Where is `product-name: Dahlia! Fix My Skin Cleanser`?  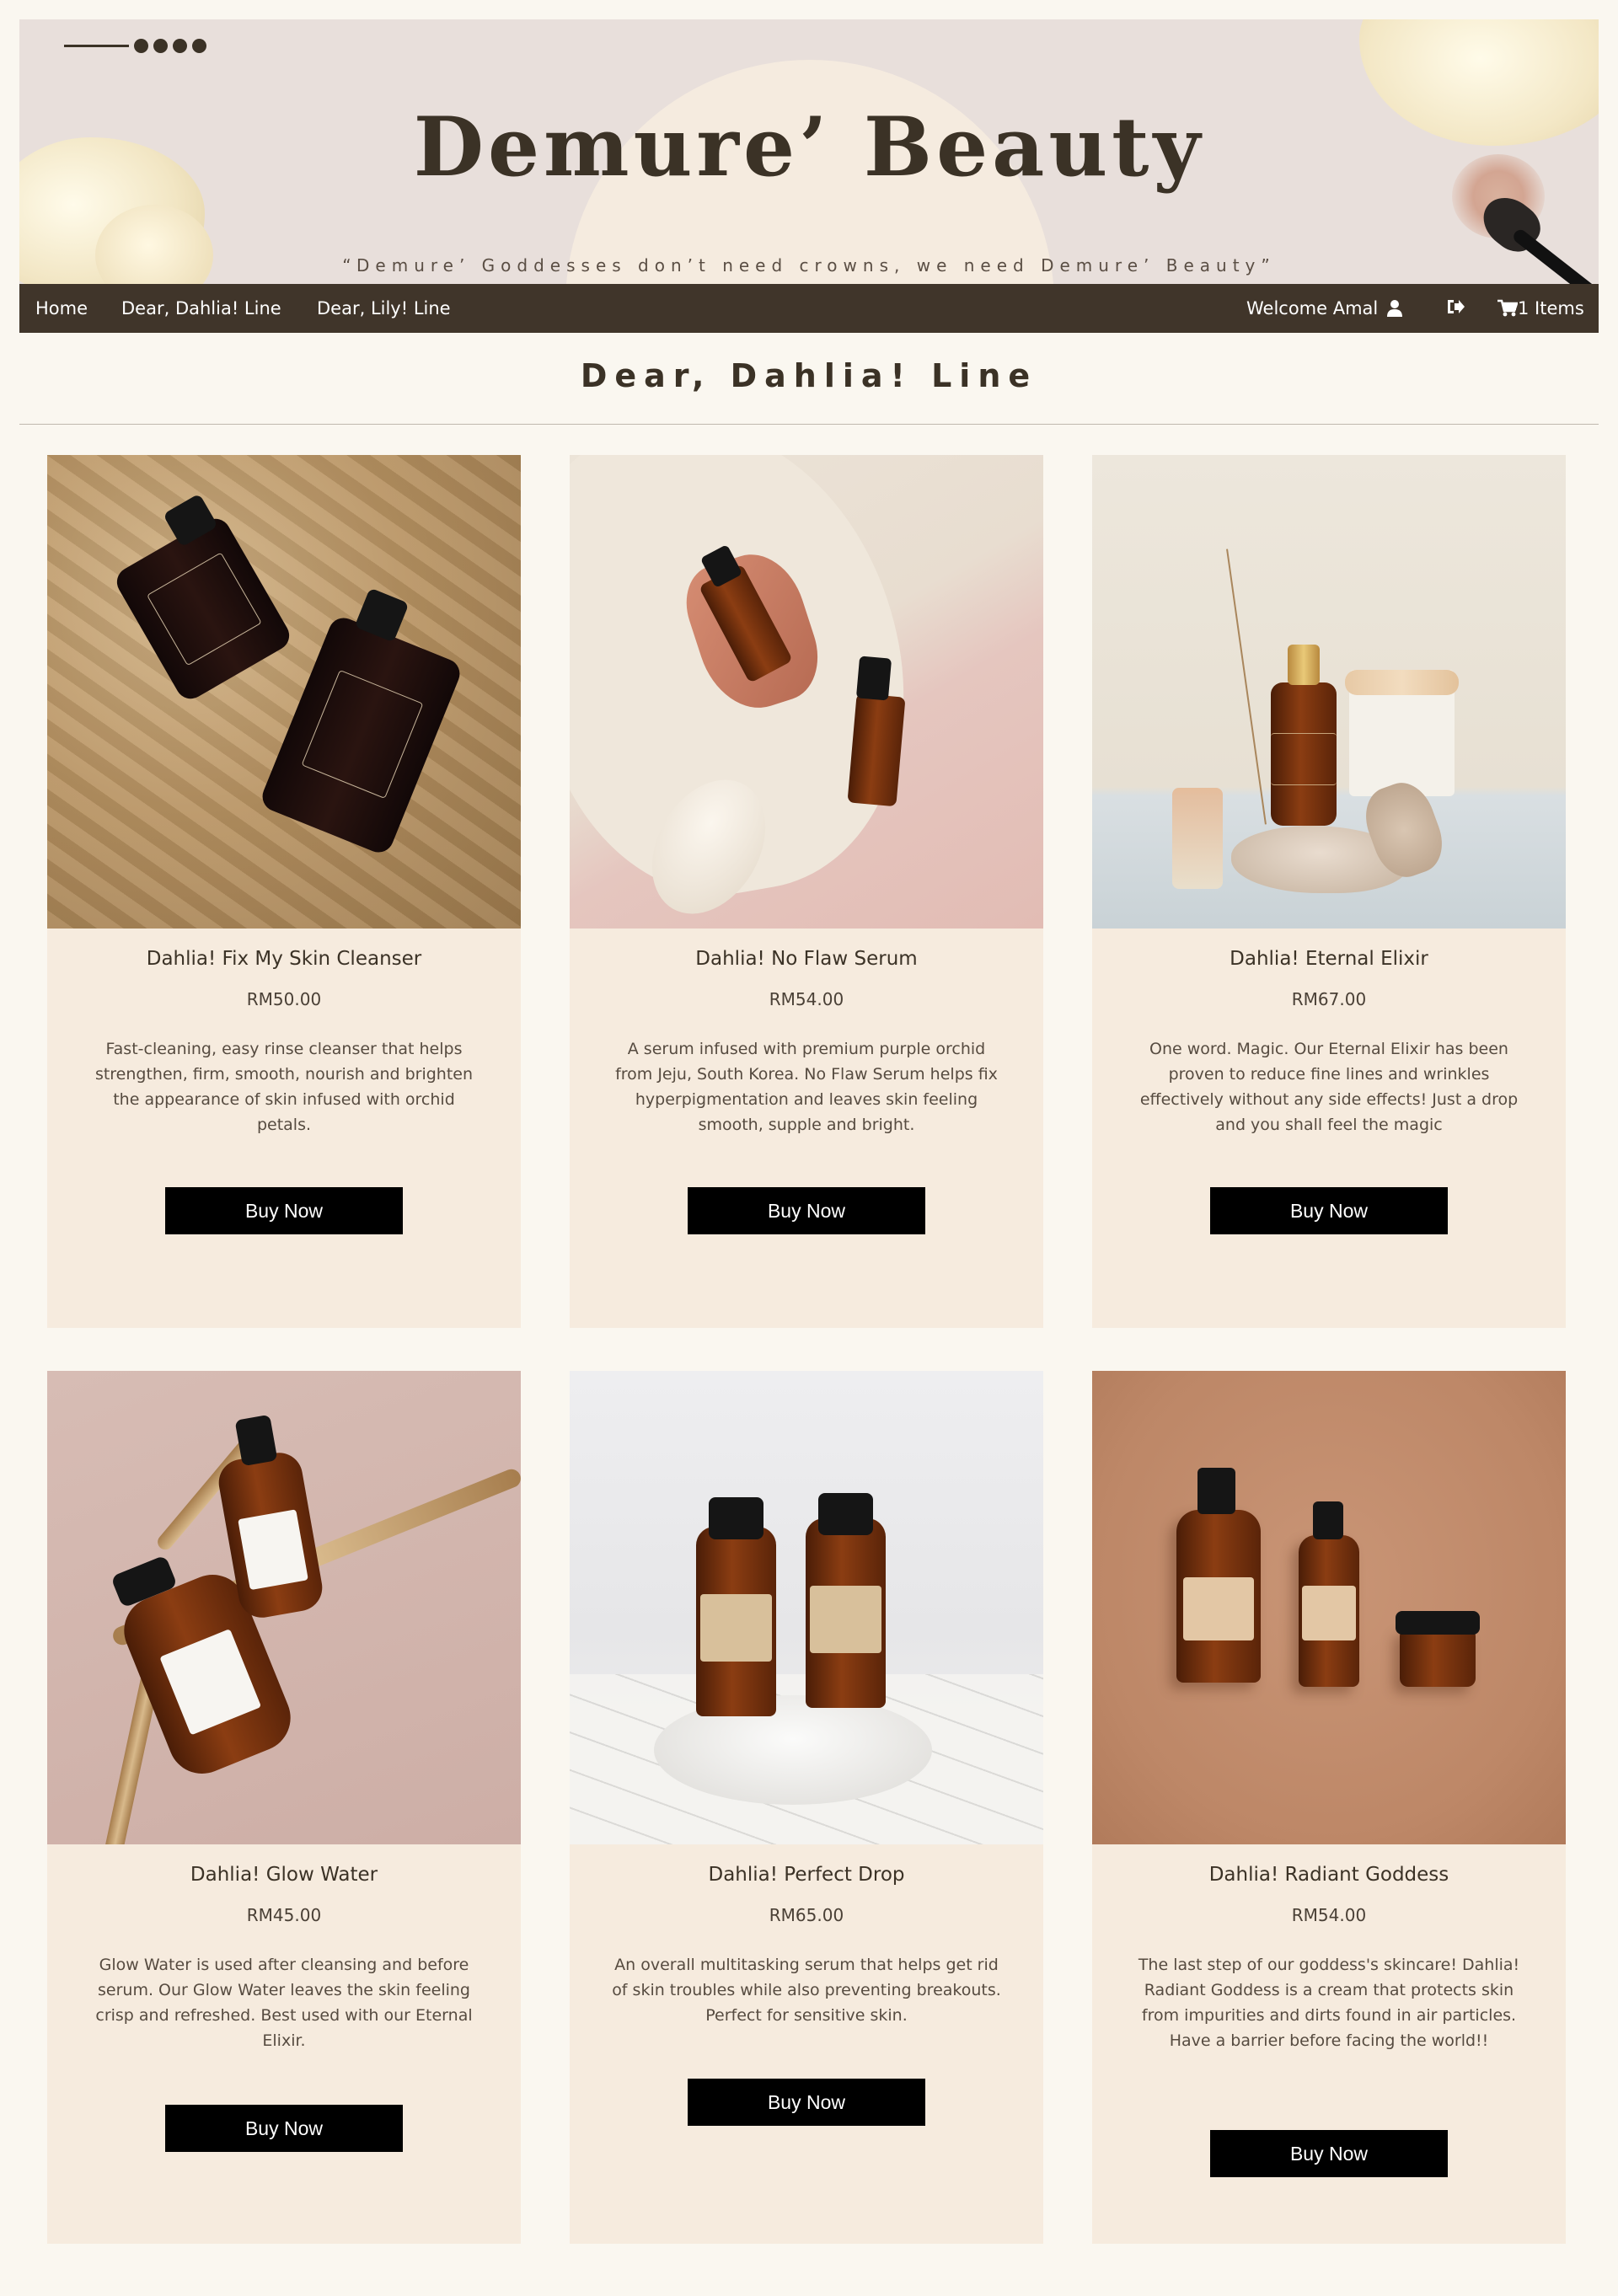
product-name: Dahlia! Fix My Skin Cleanser is located at coordinates (284, 959).